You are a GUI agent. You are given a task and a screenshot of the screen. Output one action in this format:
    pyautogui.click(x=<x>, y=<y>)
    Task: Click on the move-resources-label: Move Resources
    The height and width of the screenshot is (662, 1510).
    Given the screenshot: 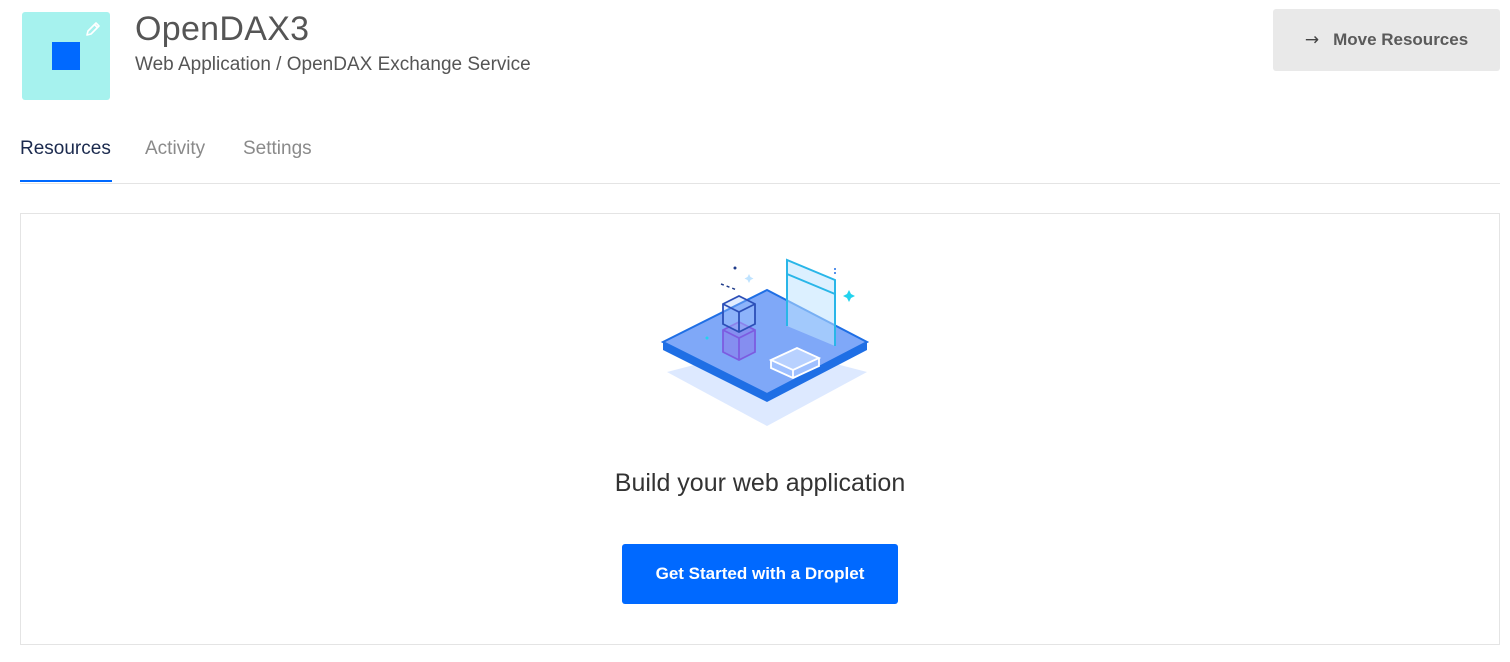 What is the action you would take?
    pyautogui.click(x=1401, y=39)
    